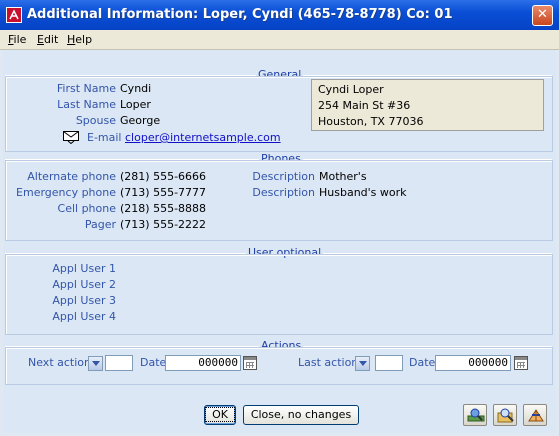 The image size is (559, 436). What do you see at coordinates (389, 363) in the screenshot?
I see `last-action-input` at bounding box center [389, 363].